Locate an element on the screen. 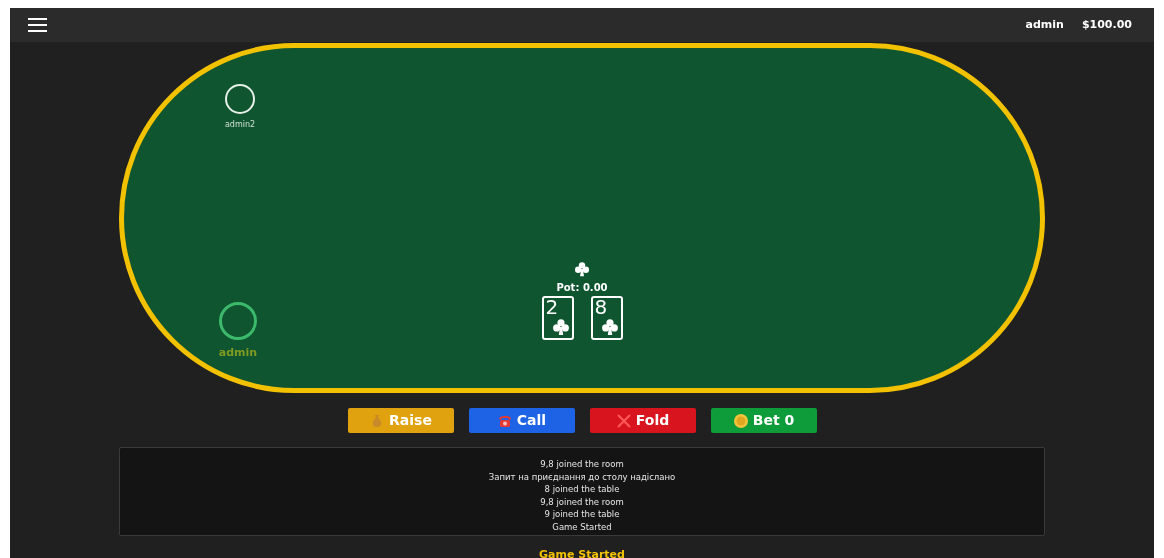 The image size is (1164, 558). pot-amount: Pot: 0.00 is located at coordinates (582, 288).